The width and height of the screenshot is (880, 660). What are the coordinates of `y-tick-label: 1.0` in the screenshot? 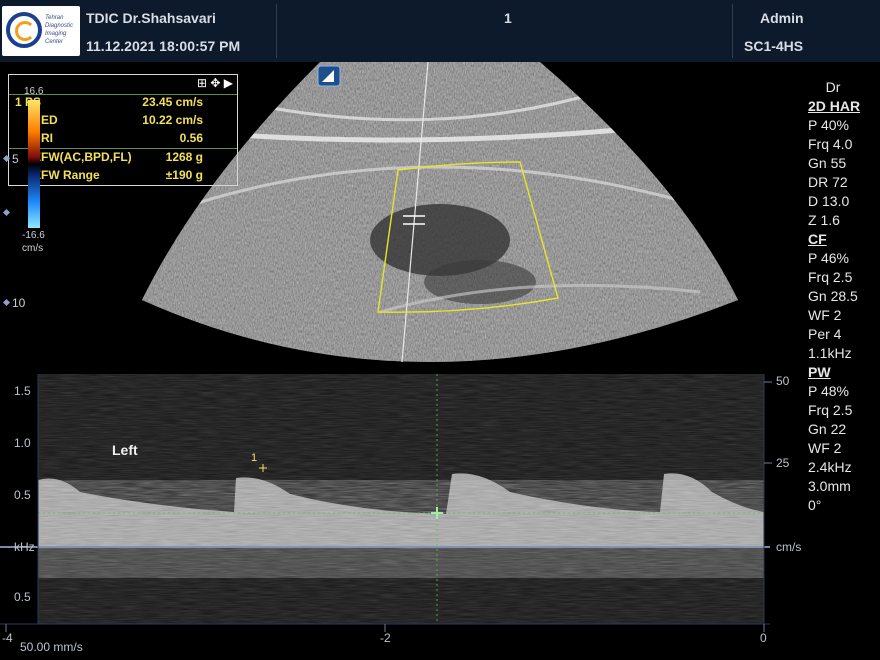 It's located at (22, 443).